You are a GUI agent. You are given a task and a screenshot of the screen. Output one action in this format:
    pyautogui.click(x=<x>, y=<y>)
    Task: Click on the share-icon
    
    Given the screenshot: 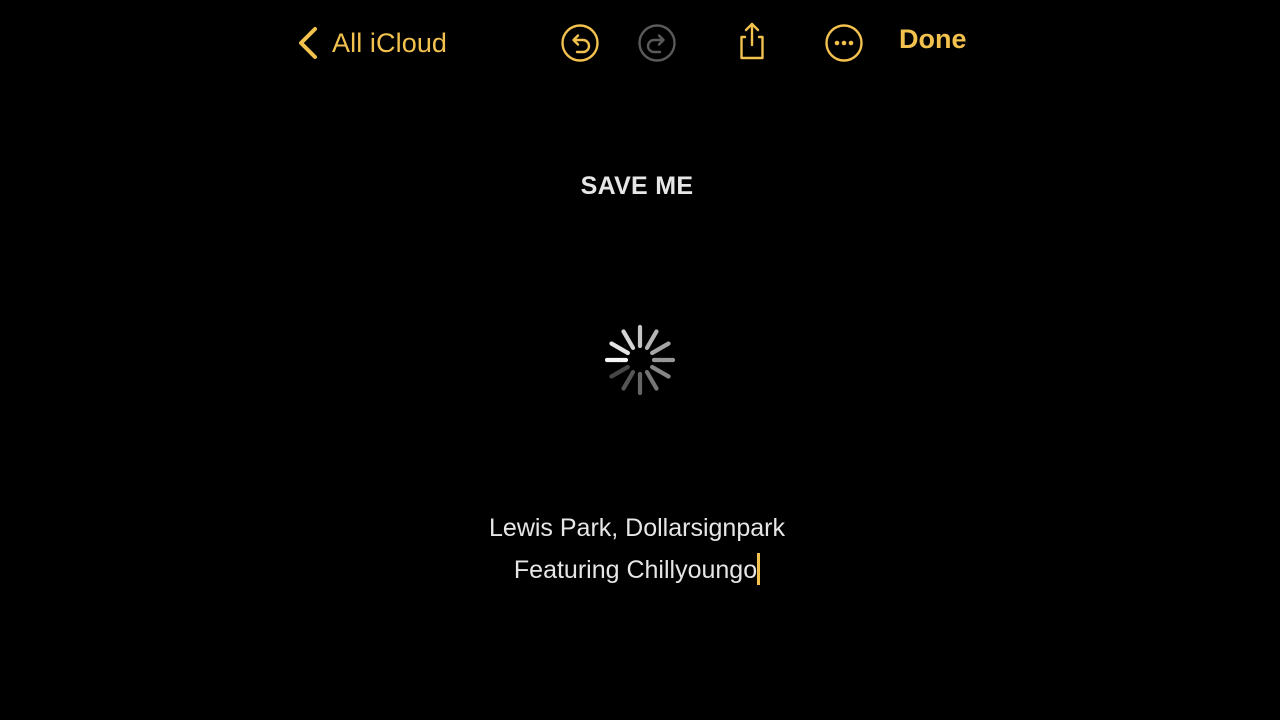 What is the action you would take?
    pyautogui.click(x=752, y=41)
    